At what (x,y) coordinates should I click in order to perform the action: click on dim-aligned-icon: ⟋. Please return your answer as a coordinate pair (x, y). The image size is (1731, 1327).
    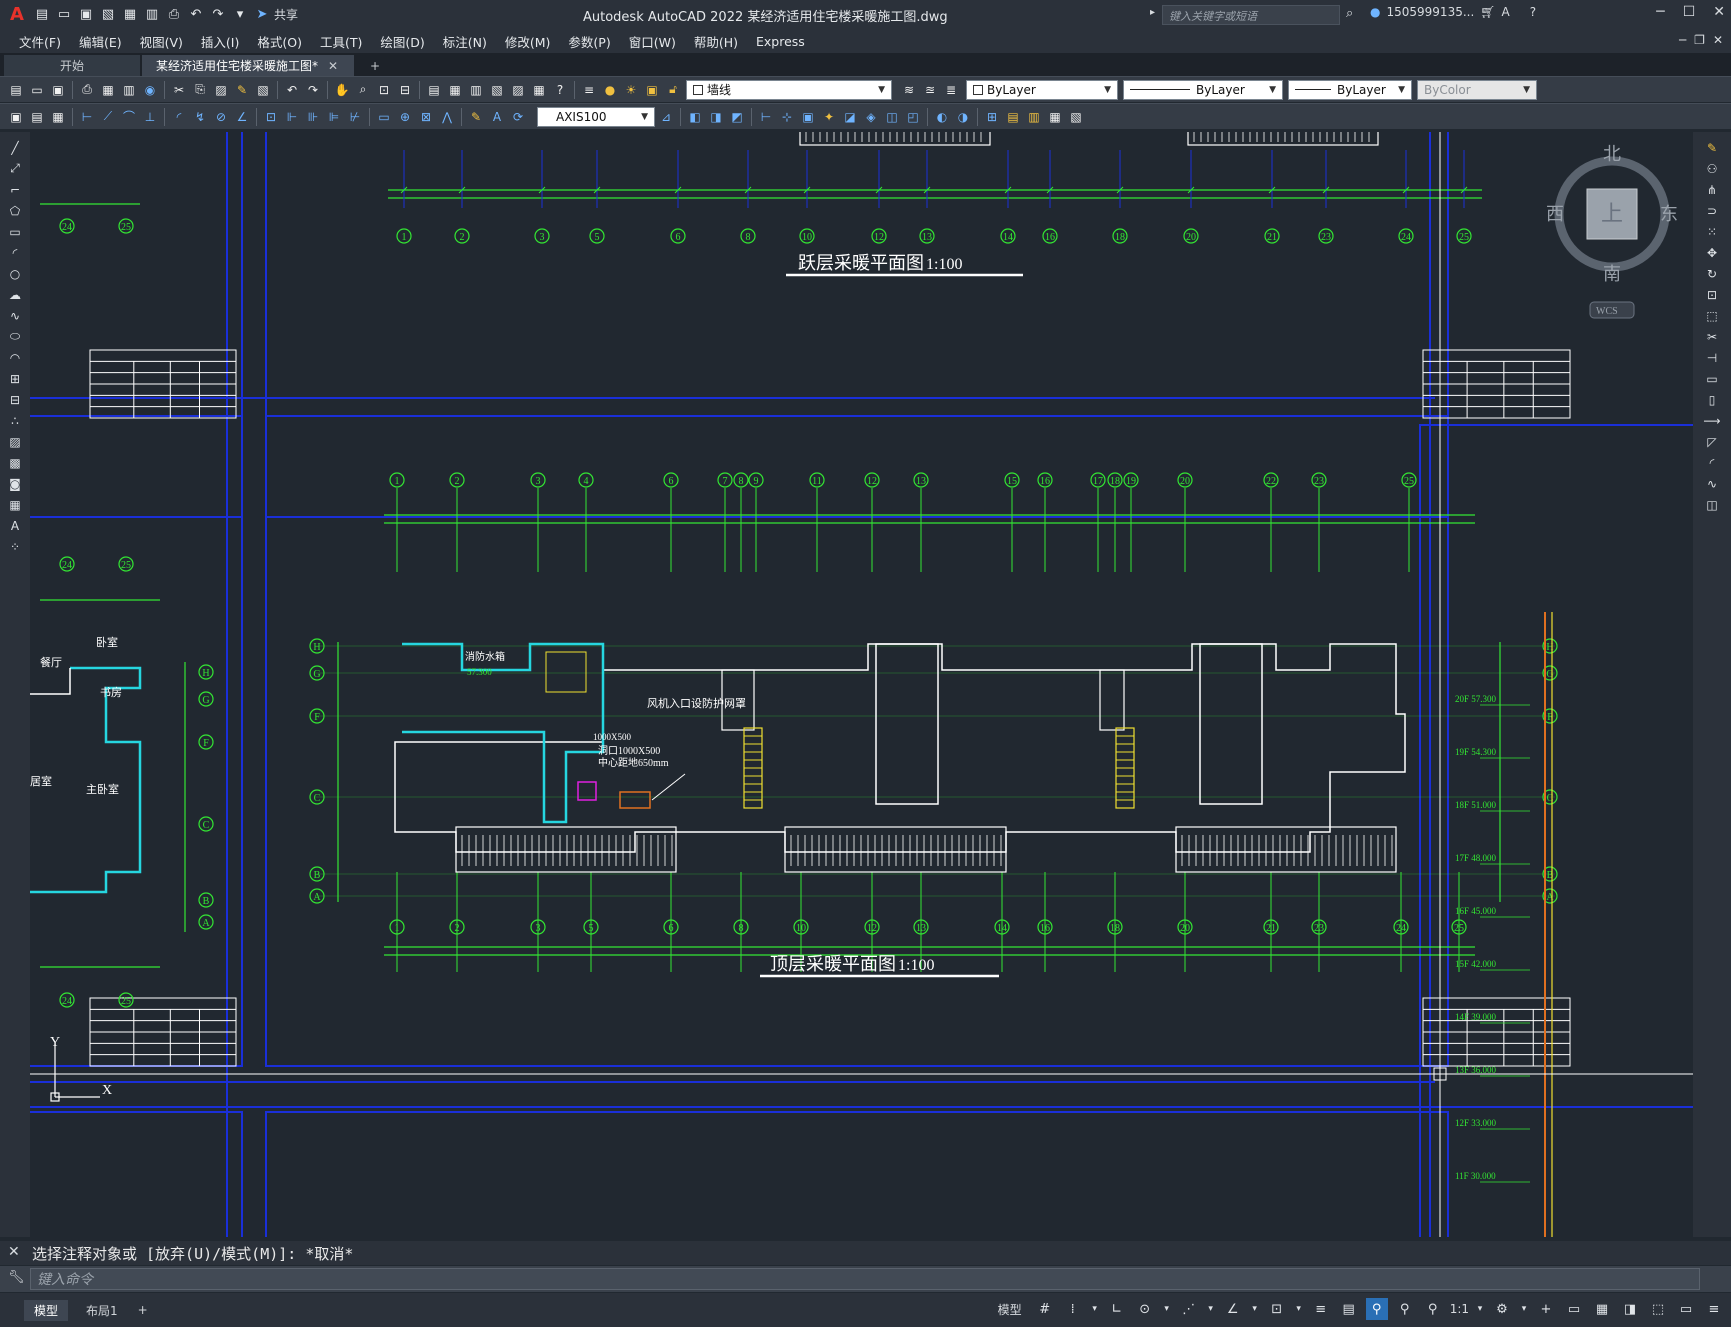
    Looking at the image, I should click on (108, 117).